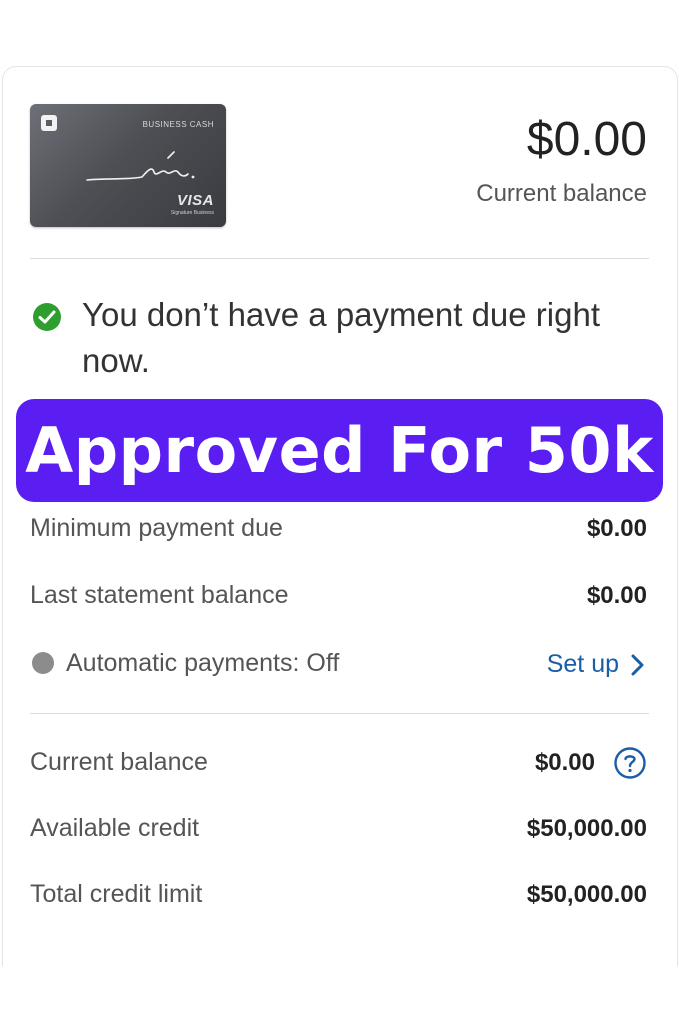 Image resolution: width=679 pixels, height=1024 pixels. What do you see at coordinates (561, 193) in the screenshot?
I see `current-balance-label: Current balance` at bounding box center [561, 193].